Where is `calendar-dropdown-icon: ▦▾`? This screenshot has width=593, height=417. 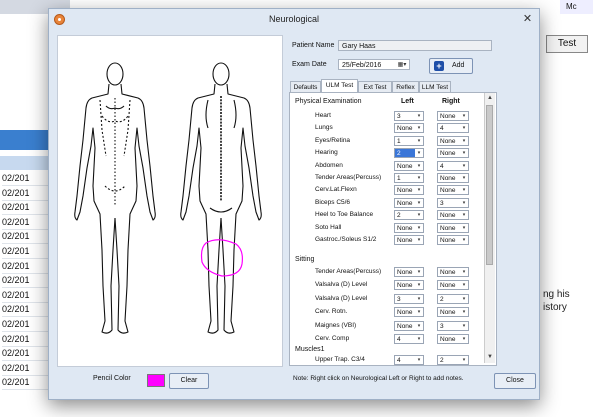
calendar-dropdown-icon: ▦▾ is located at coordinates (402, 65).